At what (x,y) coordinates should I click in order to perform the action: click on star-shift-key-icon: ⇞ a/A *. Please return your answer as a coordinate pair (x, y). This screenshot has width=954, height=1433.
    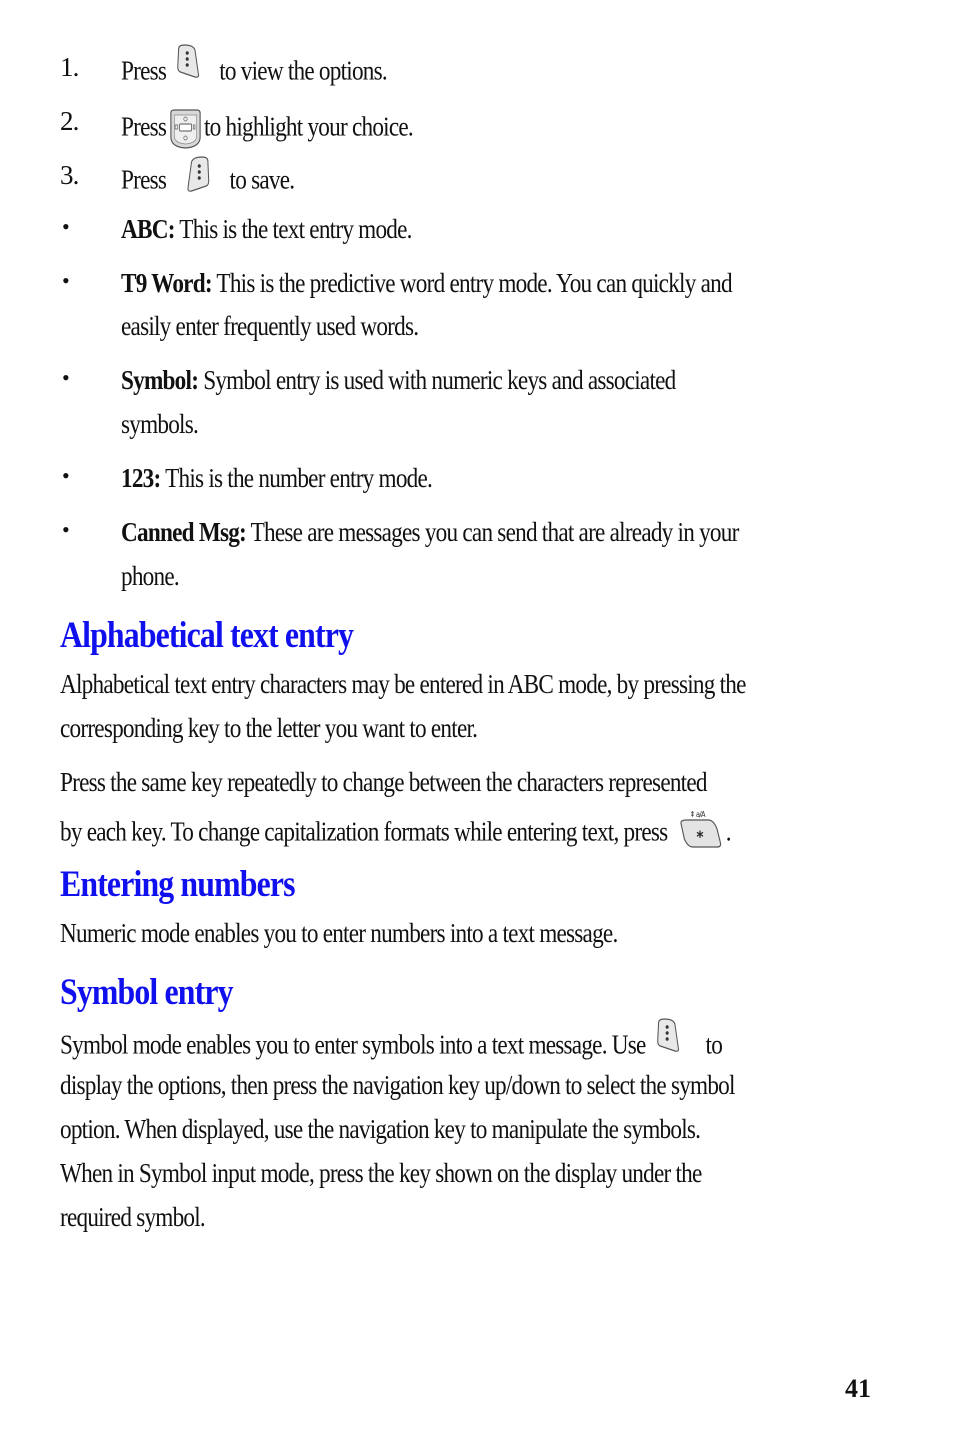
    Looking at the image, I should click on (700, 832).